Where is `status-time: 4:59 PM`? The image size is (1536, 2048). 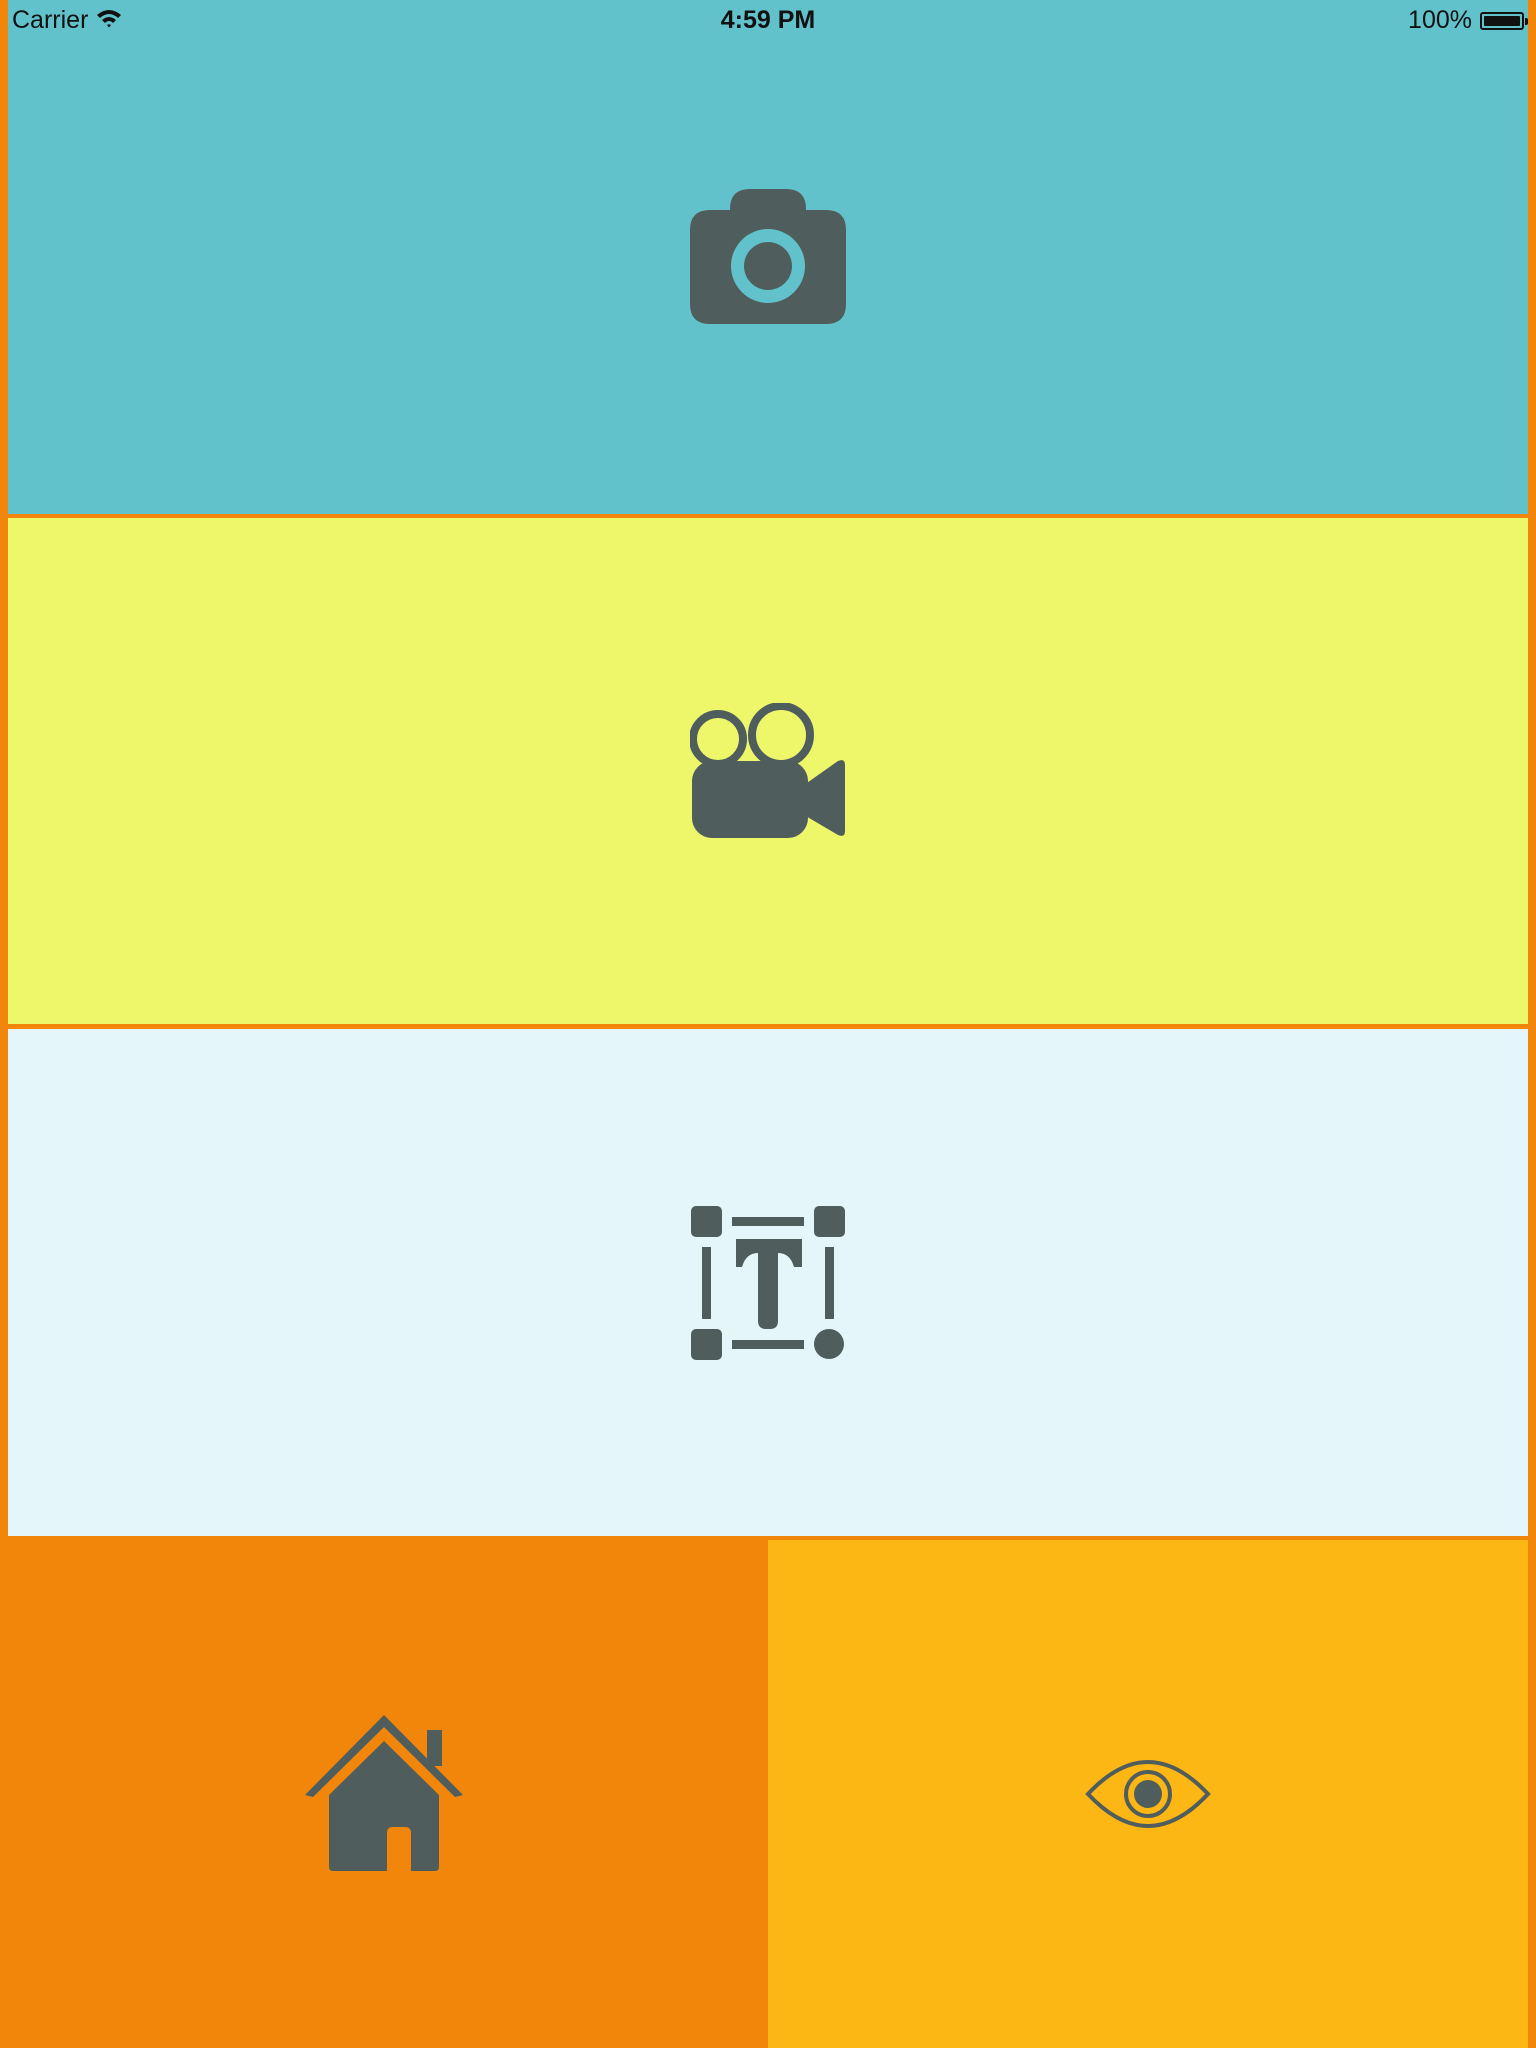
status-time: 4:59 PM is located at coordinates (768, 20).